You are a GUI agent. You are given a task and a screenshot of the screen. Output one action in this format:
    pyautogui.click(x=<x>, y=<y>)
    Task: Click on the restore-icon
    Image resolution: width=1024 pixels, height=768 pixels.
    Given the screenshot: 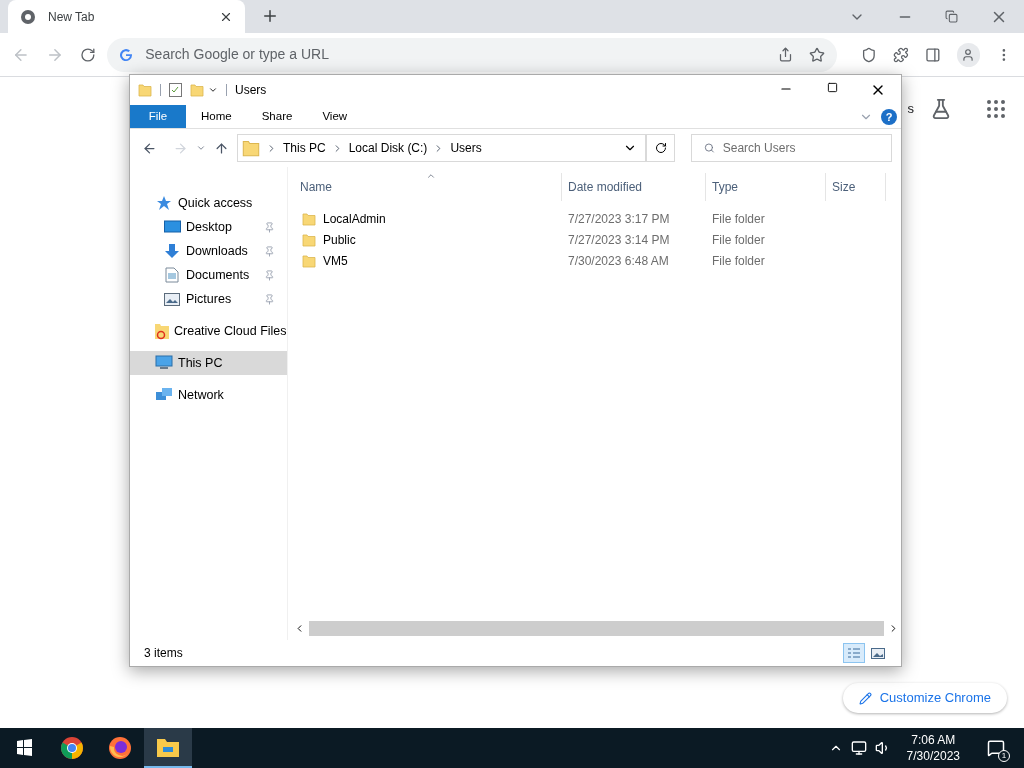 What is the action you would take?
    pyautogui.click(x=951, y=16)
    